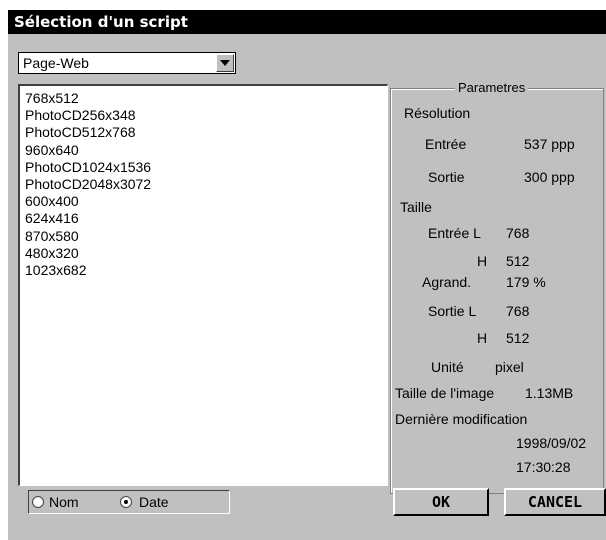 The image size is (606, 540). I want to click on resolution-output-label: Sortie, so click(446, 177).